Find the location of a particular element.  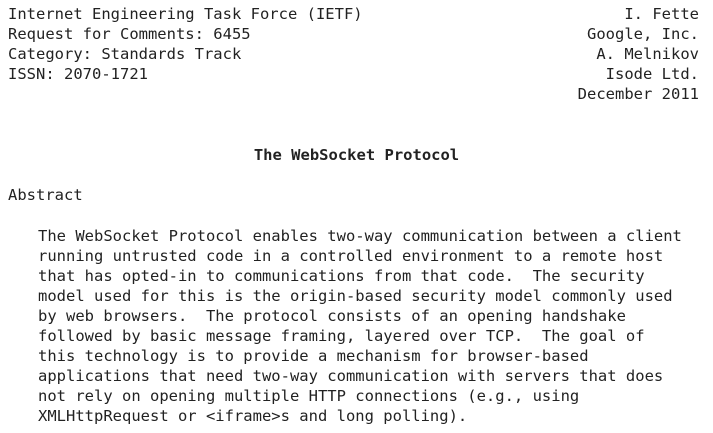

document-title: The WebSocket Protocol is located at coordinates (356, 155).